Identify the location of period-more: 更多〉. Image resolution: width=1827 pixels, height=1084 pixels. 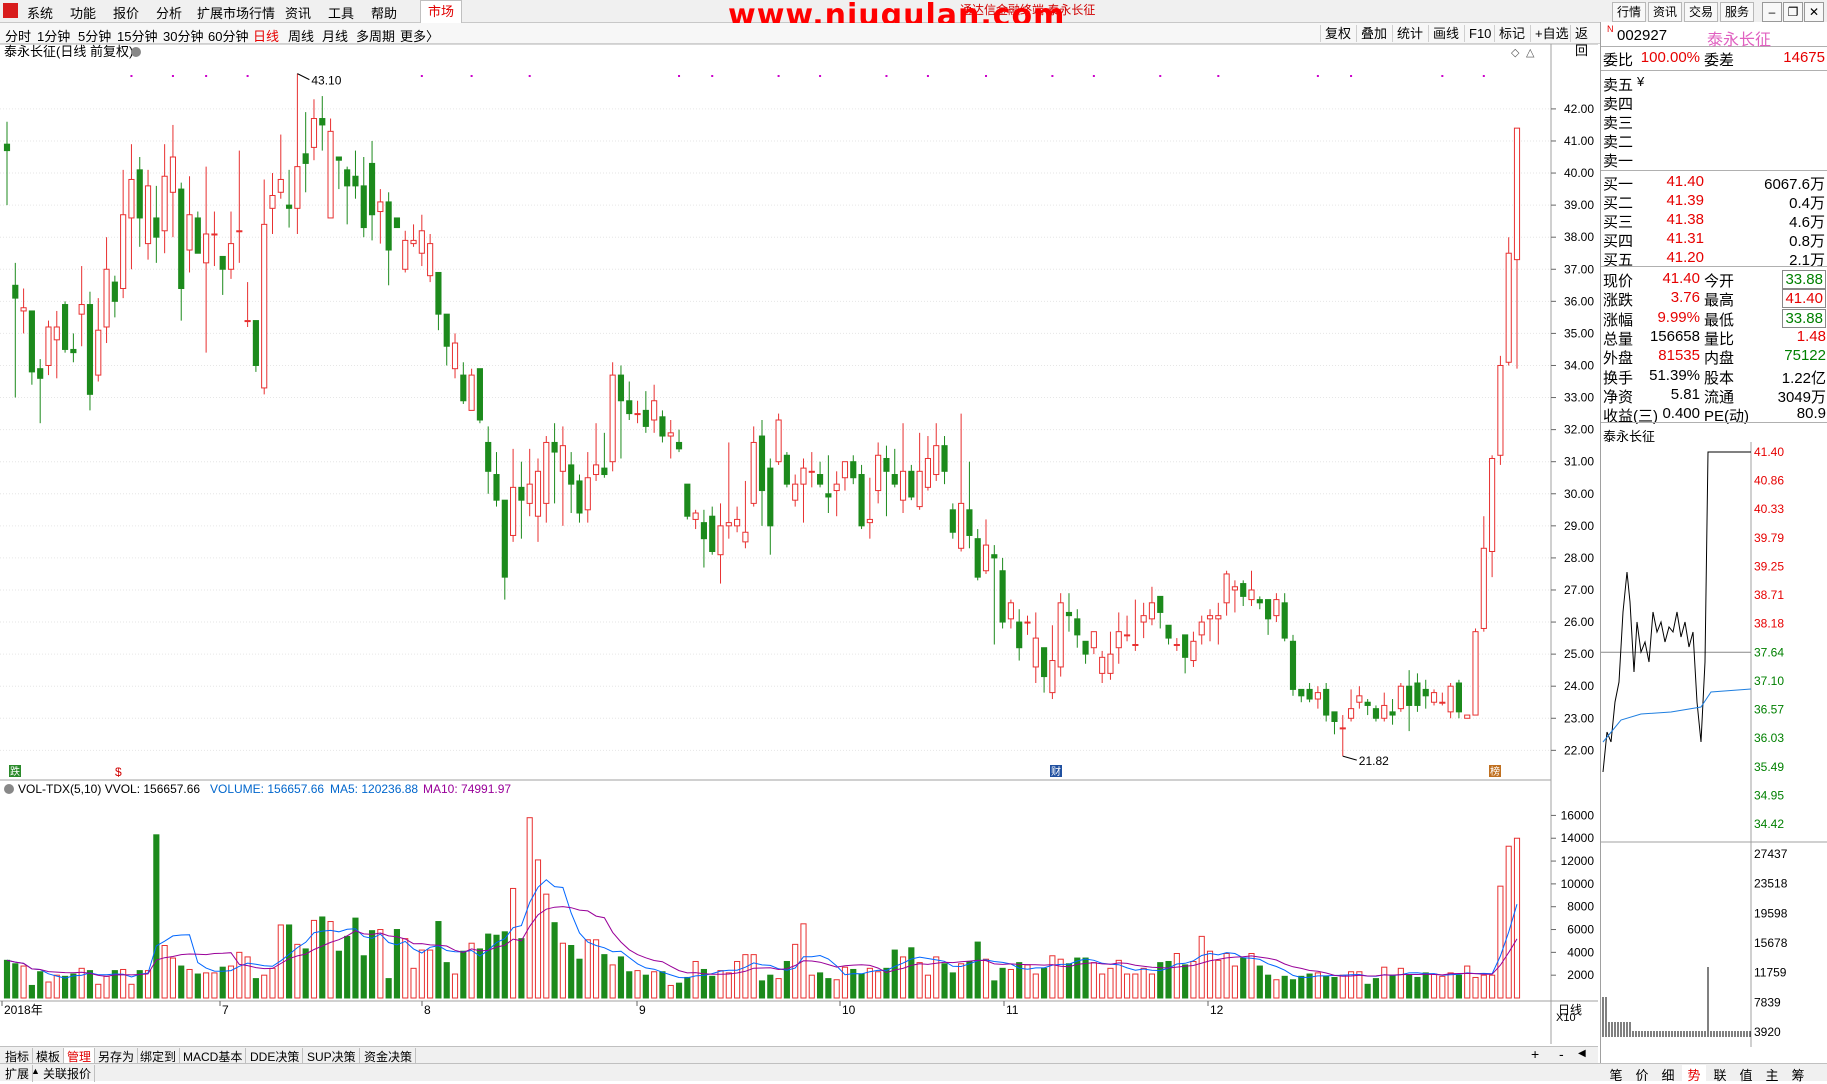
(419, 35).